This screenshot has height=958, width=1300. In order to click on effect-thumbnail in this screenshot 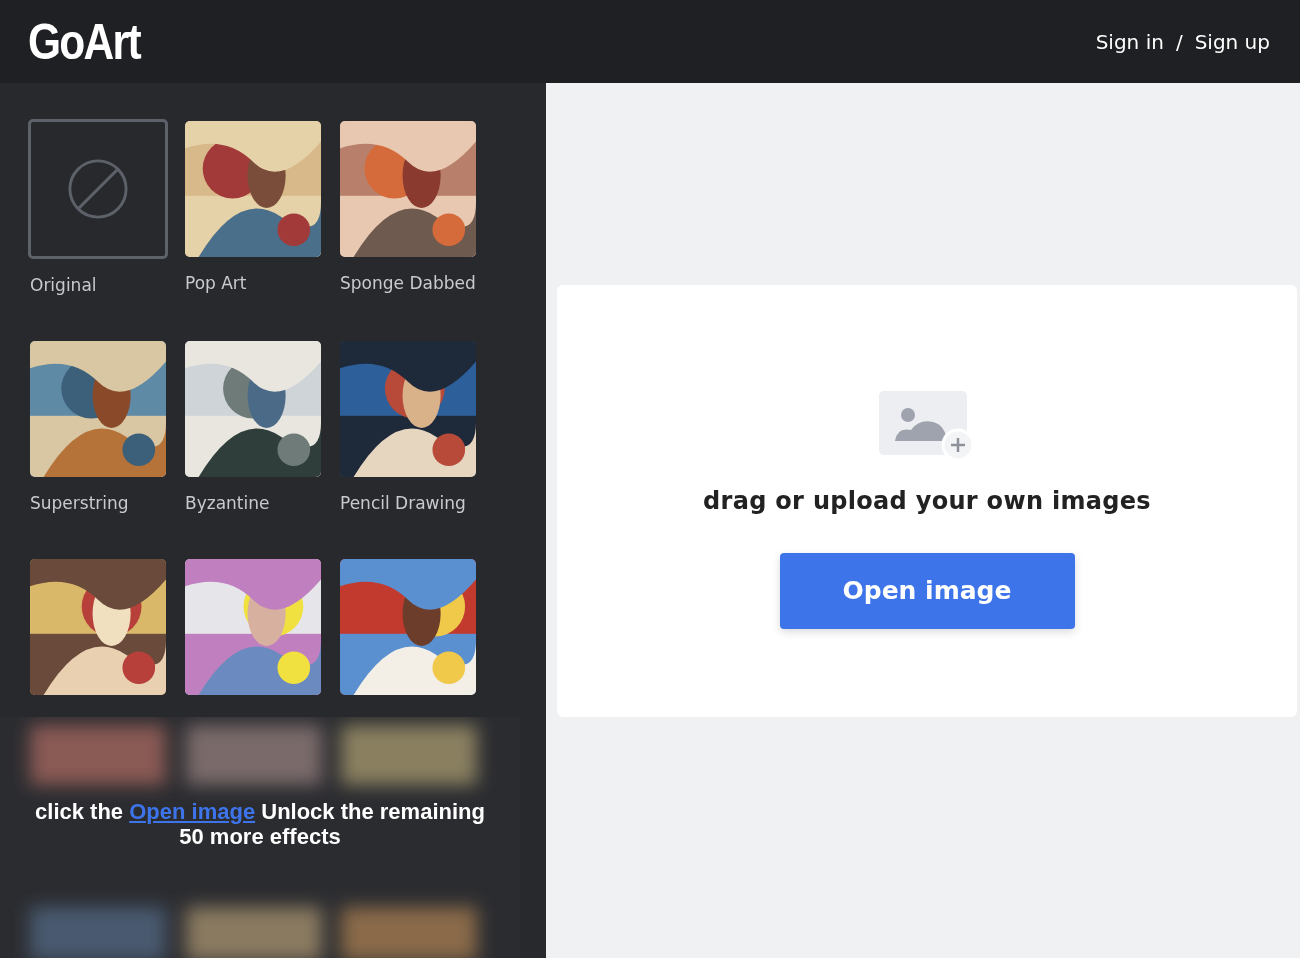, I will do `click(98, 189)`.